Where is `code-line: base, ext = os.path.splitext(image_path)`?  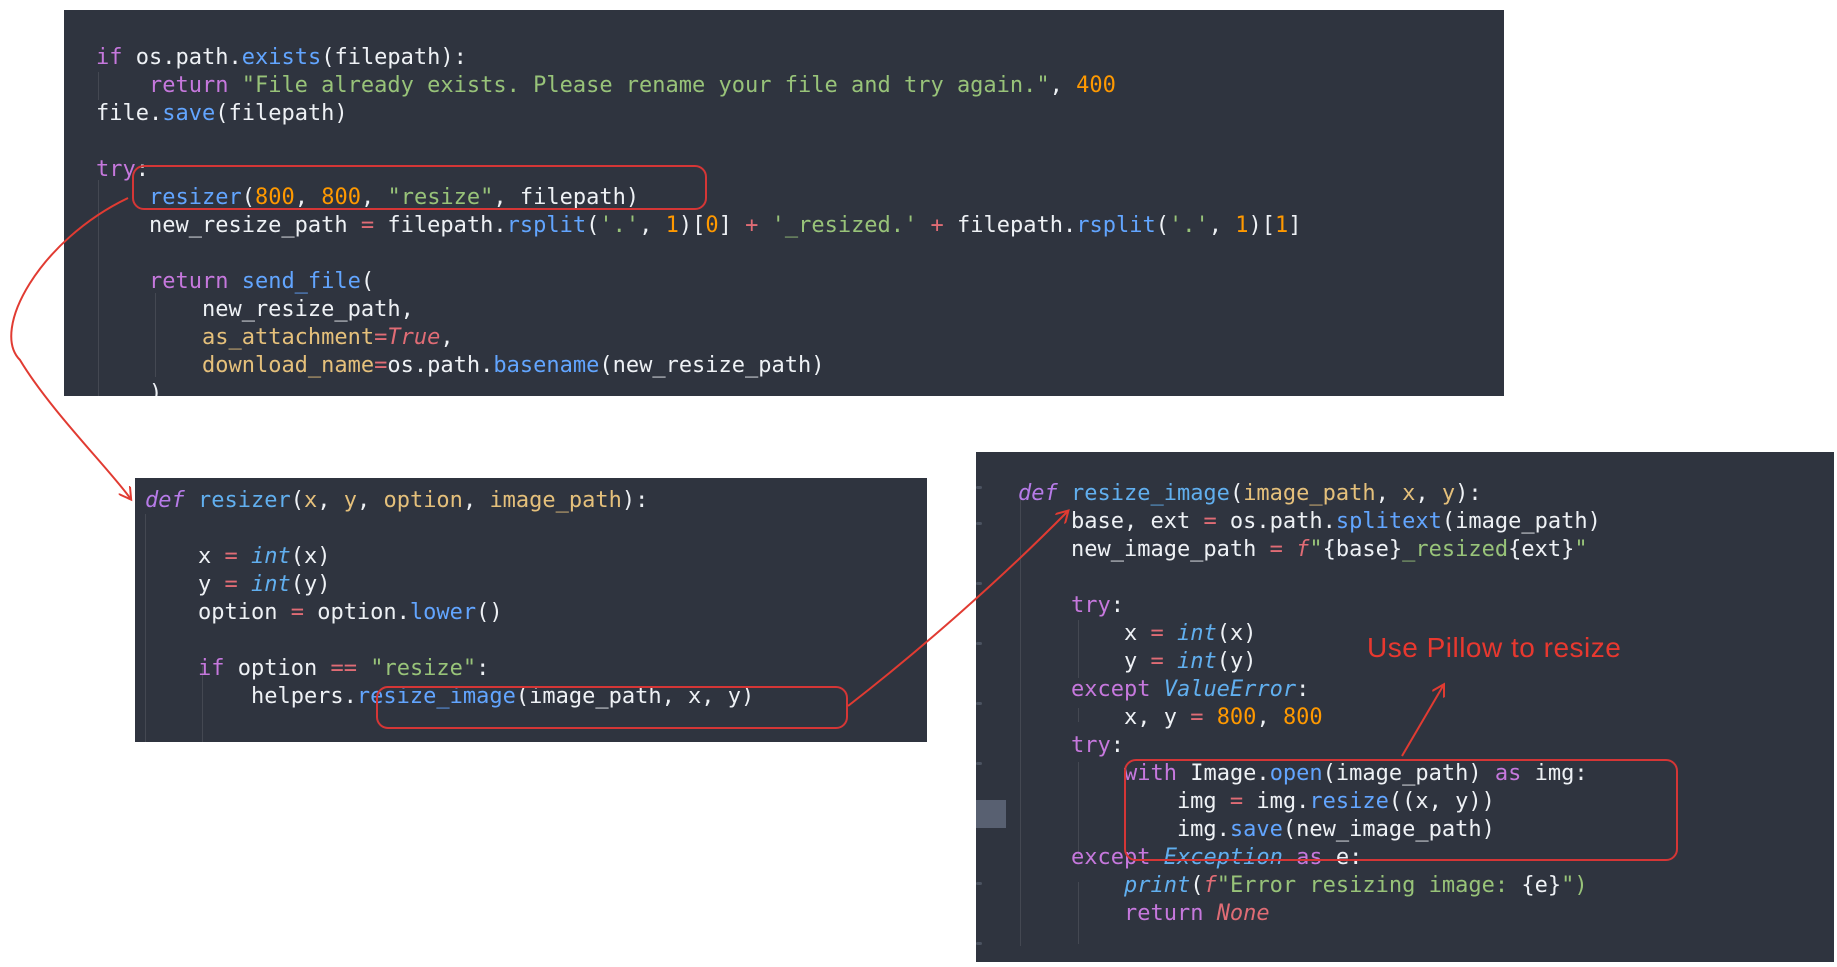
code-line: base, ext = os.path.splitext(image_path) is located at coordinates (1309, 522).